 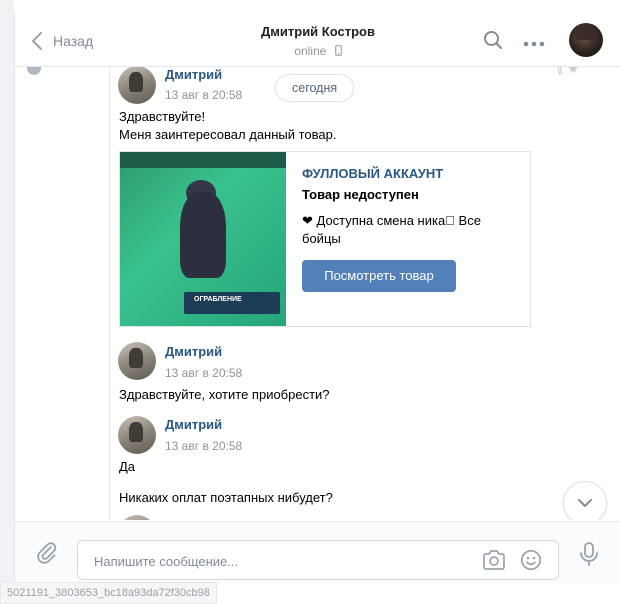 I want to click on emoji-icon, so click(x=531, y=561).